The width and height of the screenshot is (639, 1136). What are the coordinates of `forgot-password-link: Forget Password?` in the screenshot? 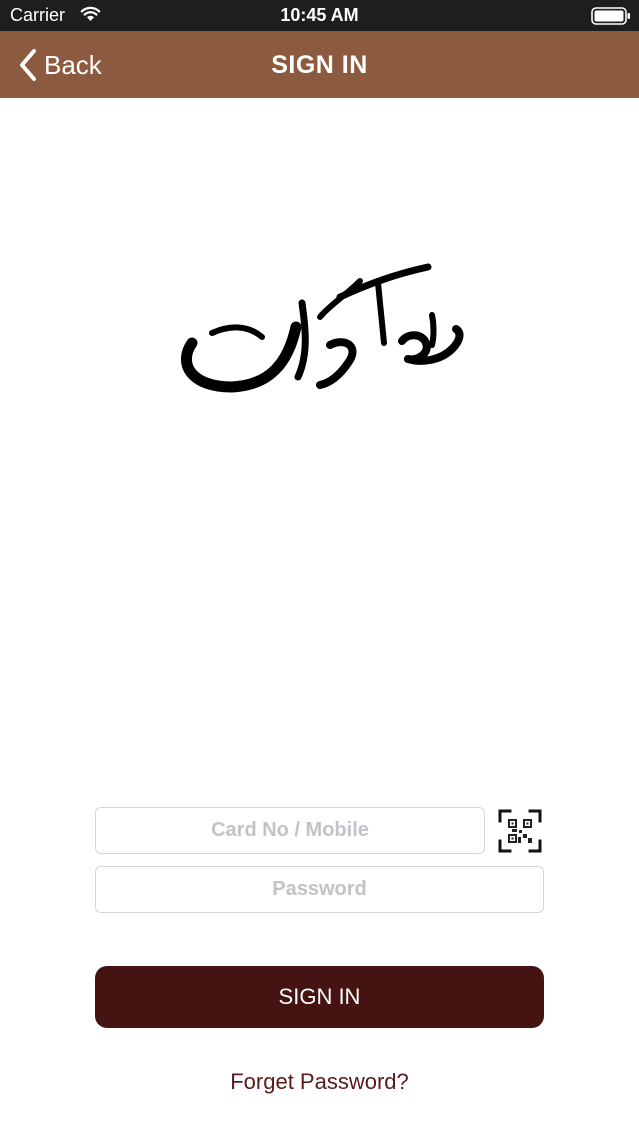 It's located at (319, 1082).